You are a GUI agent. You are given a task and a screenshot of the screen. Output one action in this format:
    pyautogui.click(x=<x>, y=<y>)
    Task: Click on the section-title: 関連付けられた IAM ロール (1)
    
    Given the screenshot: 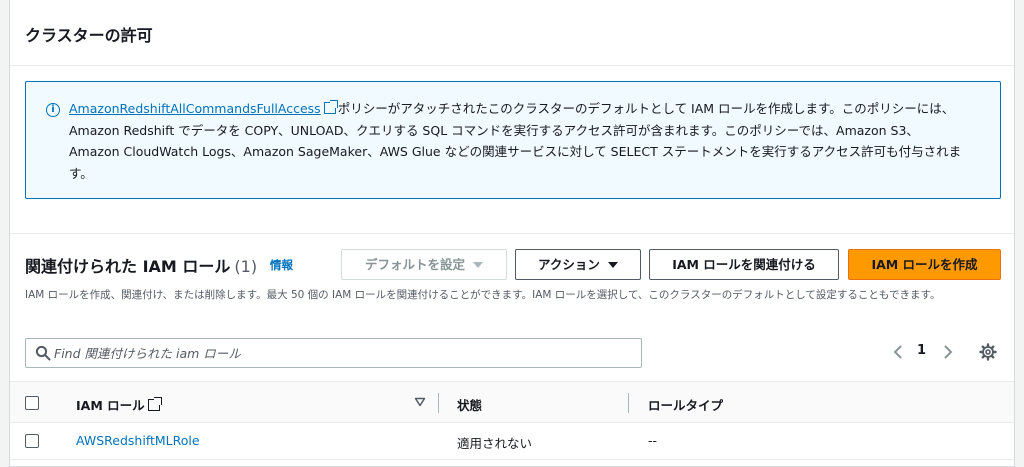 What is the action you would take?
    pyautogui.click(x=141, y=265)
    